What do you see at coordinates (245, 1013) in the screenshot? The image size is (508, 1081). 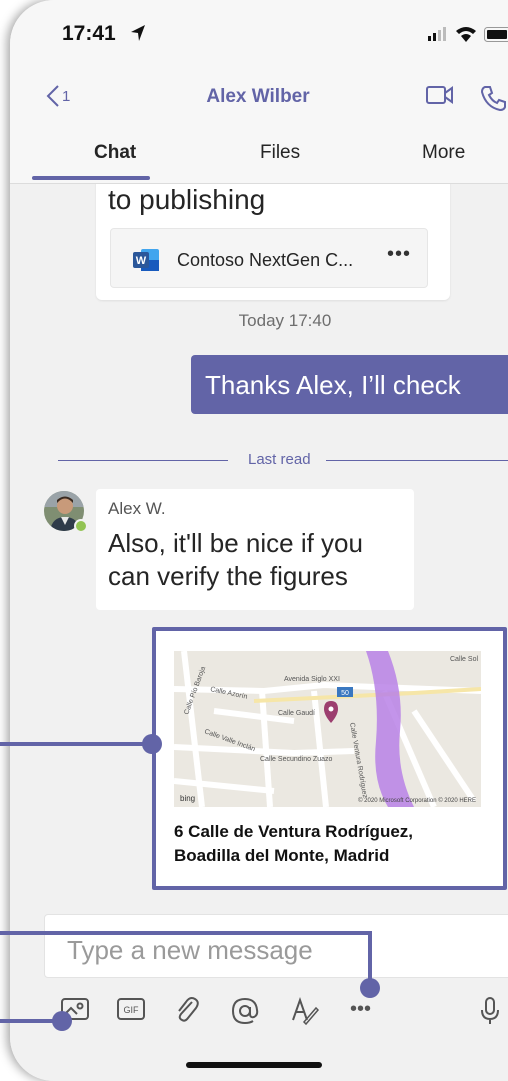 I see `mention-icon` at bounding box center [245, 1013].